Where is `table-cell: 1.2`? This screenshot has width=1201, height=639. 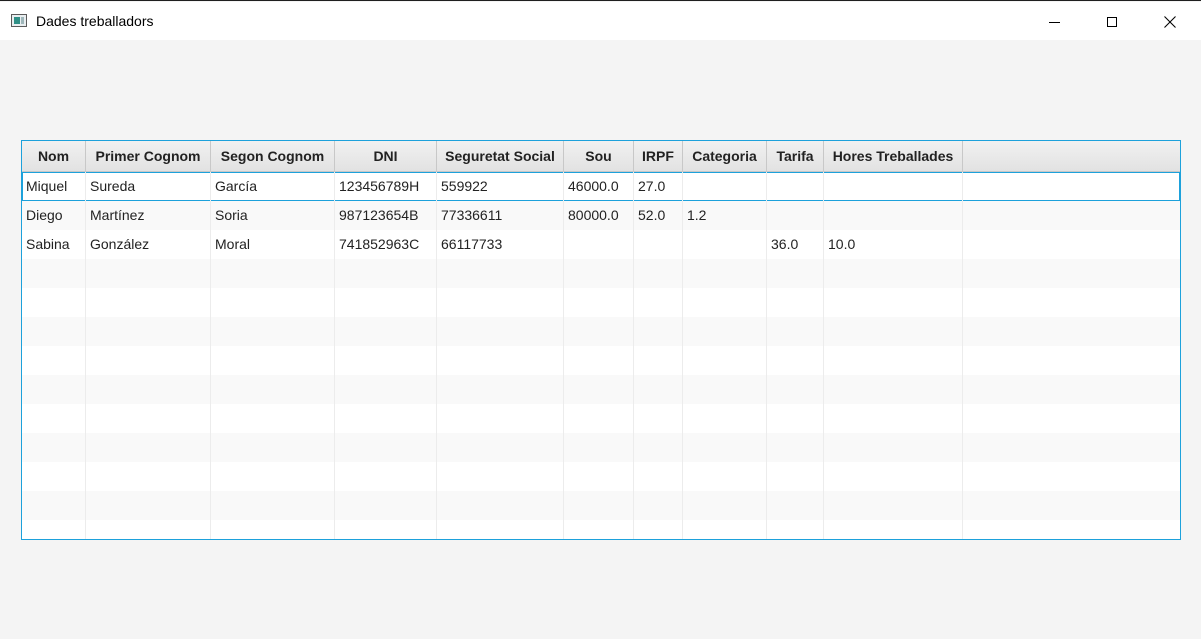
table-cell: 1.2 is located at coordinates (725, 215).